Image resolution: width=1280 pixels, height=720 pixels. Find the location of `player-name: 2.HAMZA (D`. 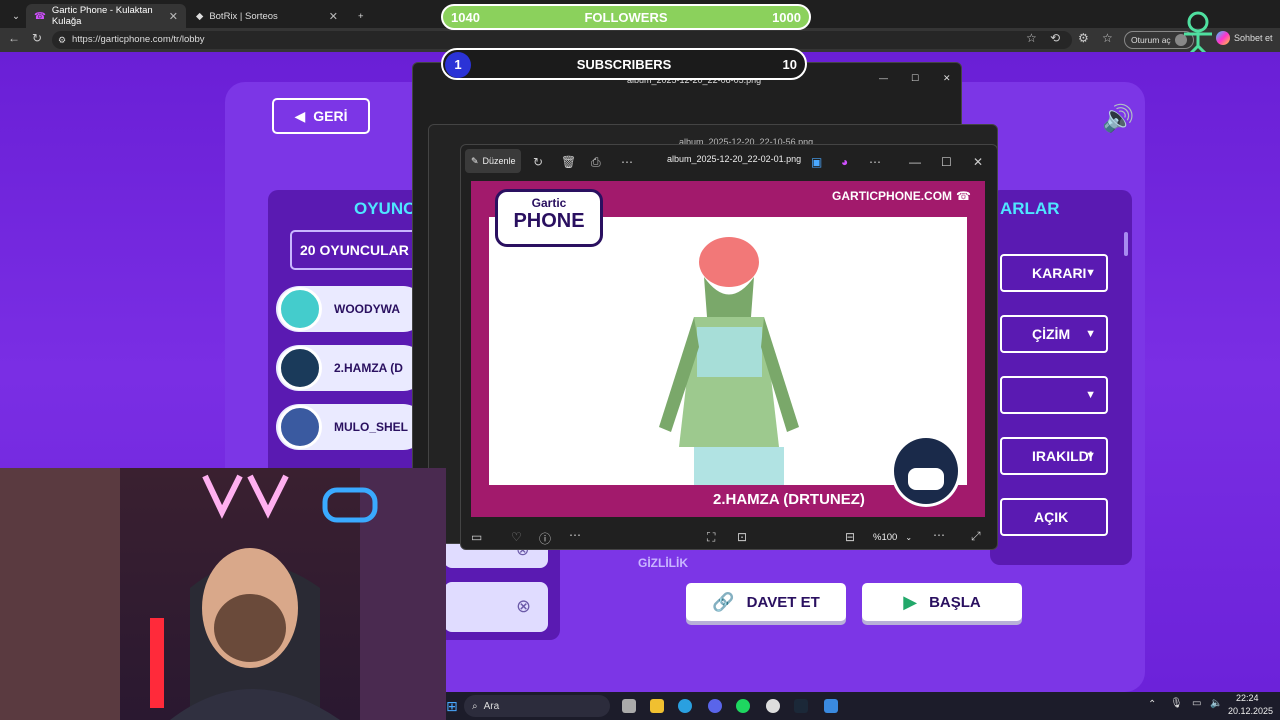

player-name: 2.HAMZA (D is located at coordinates (368, 368).